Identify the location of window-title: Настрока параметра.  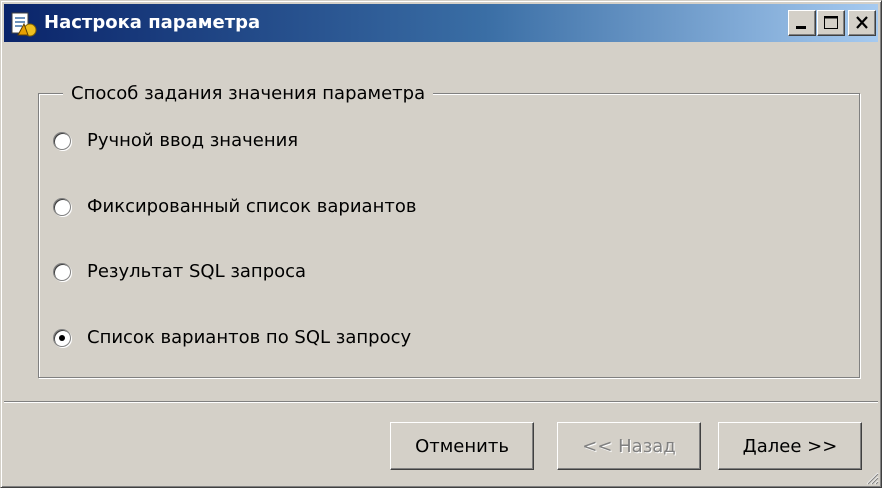
(152, 22).